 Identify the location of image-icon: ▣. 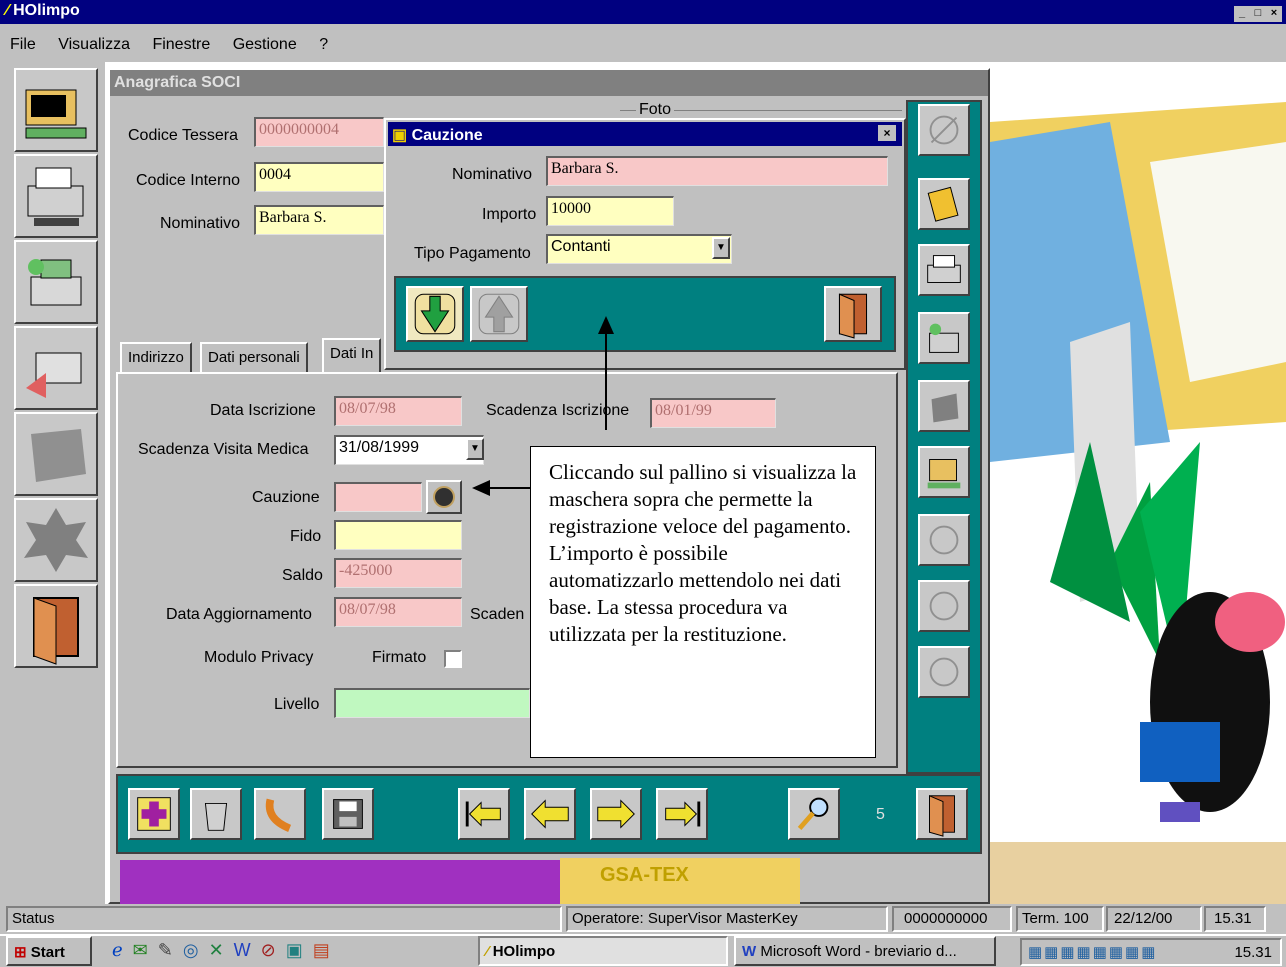
(299, 950).